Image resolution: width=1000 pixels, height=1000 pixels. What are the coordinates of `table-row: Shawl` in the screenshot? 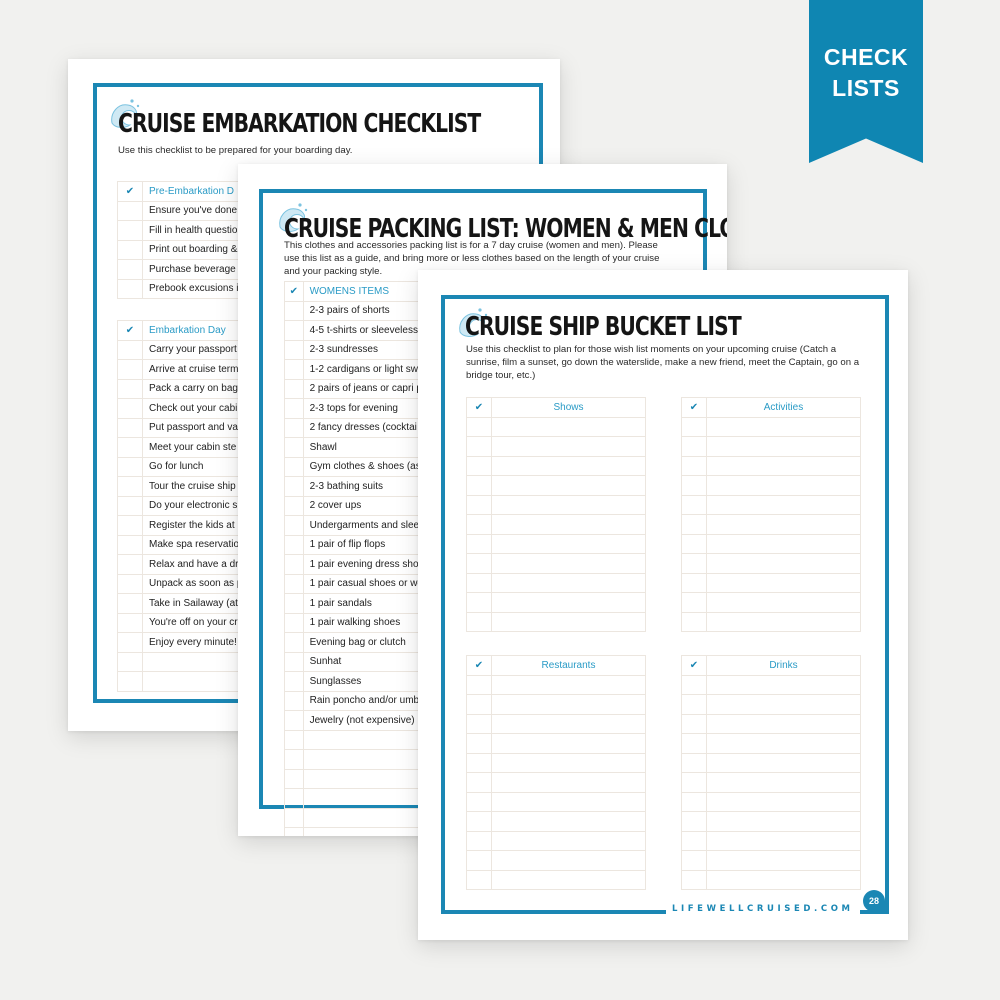 It's located at (354, 447).